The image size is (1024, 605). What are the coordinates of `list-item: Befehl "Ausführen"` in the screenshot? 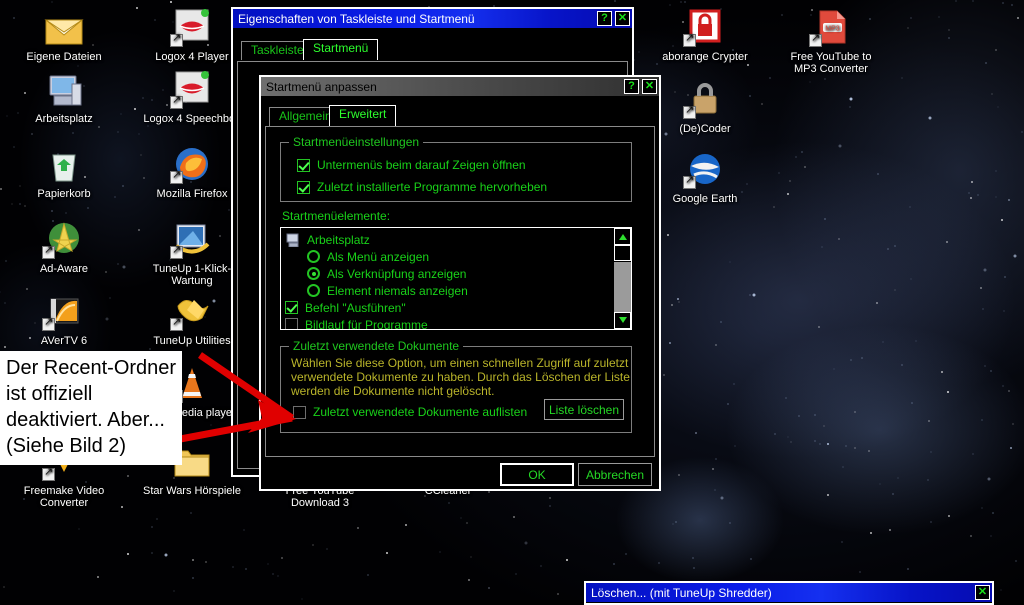 It's located at (449, 307).